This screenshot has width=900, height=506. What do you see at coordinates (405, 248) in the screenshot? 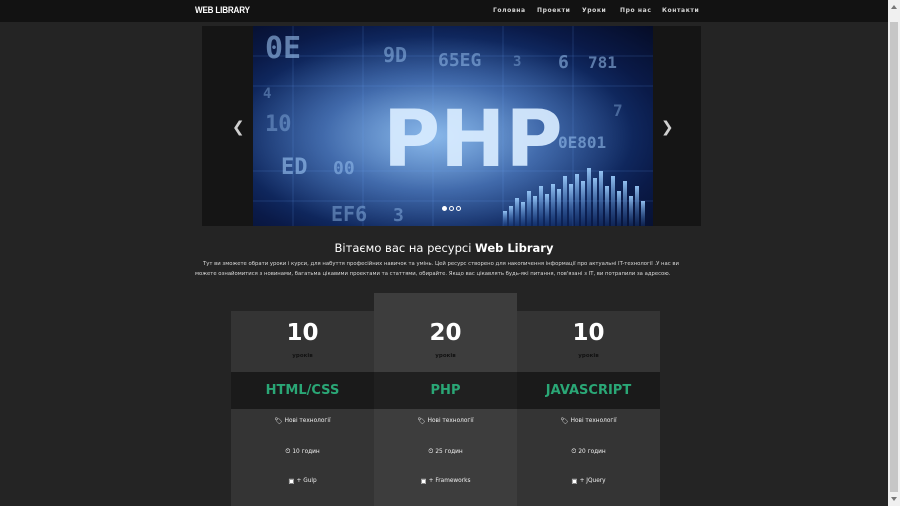
I see `welcome-title-prefix: Вітаємо вас на ресурсі` at bounding box center [405, 248].